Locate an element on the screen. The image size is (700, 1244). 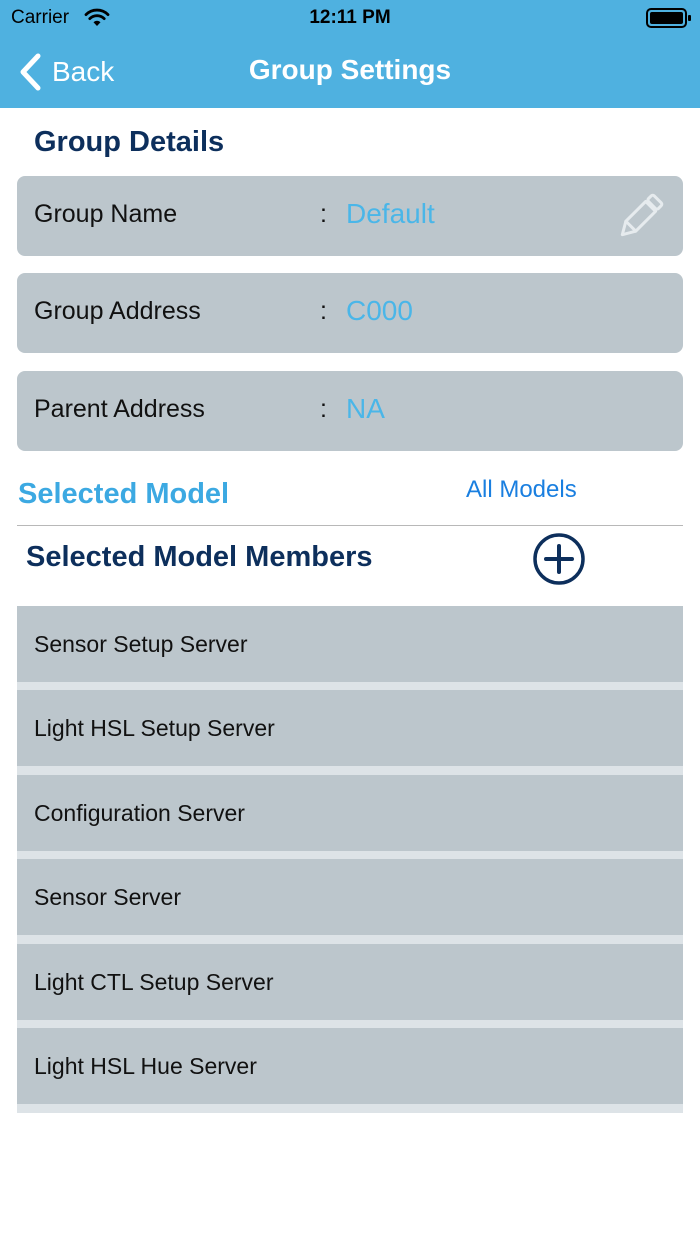
list-item: Light HSL Hue Server is located at coordinates (350, 1066).